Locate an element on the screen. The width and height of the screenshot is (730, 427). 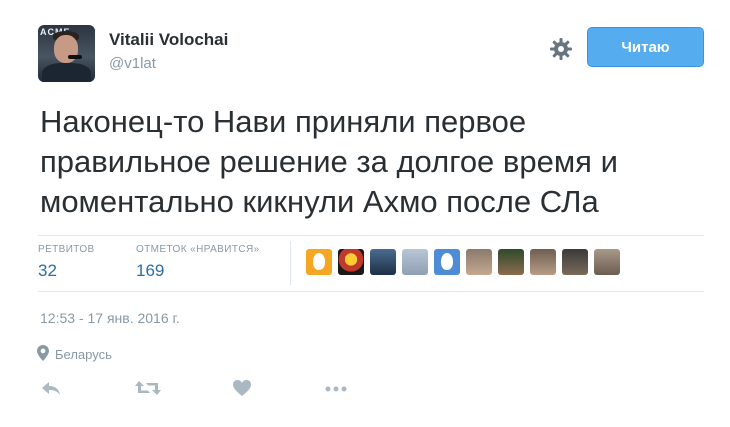
retweet-icon is located at coordinates (148, 390).